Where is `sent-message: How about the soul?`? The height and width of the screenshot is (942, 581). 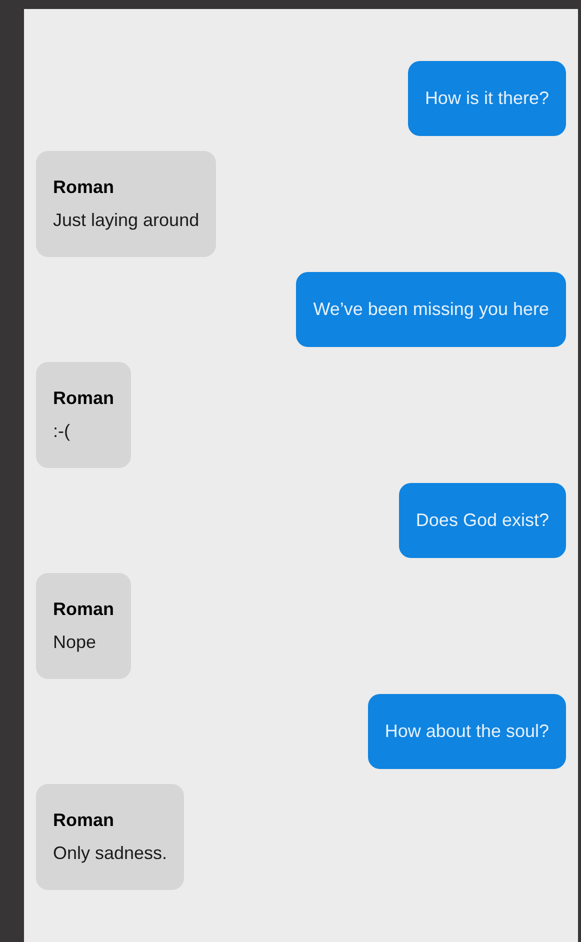
sent-message: How about the soul? is located at coordinates (467, 731).